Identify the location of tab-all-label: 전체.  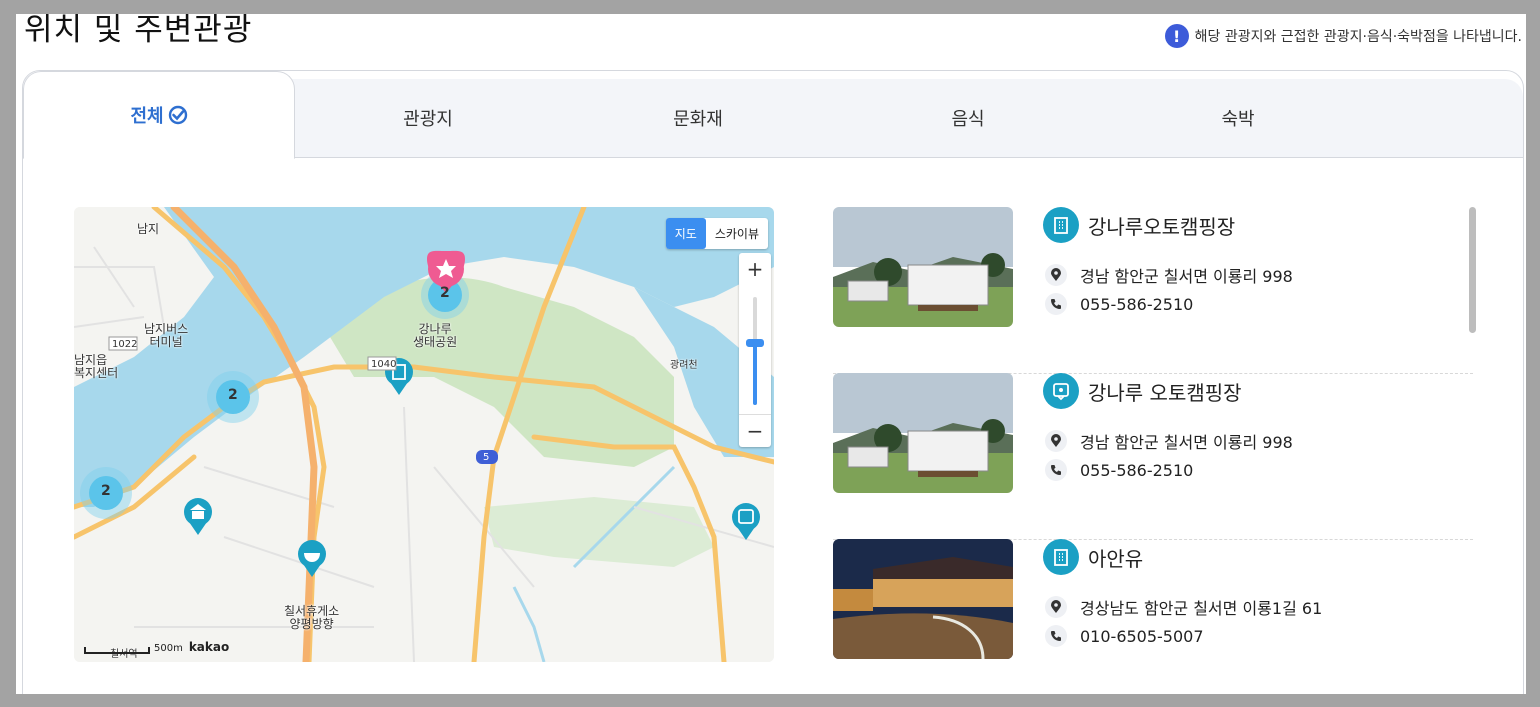
(147, 116).